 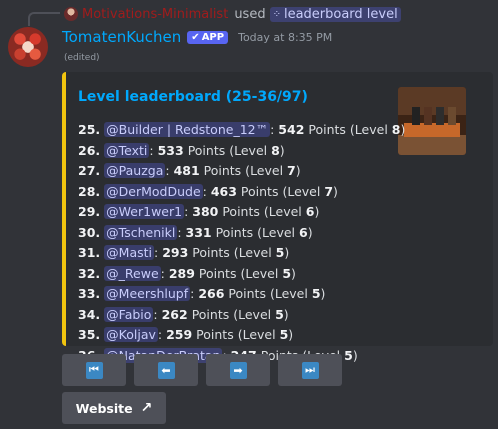 What do you see at coordinates (82, 58) in the screenshot?
I see `edited-indicator: (edited)` at bounding box center [82, 58].